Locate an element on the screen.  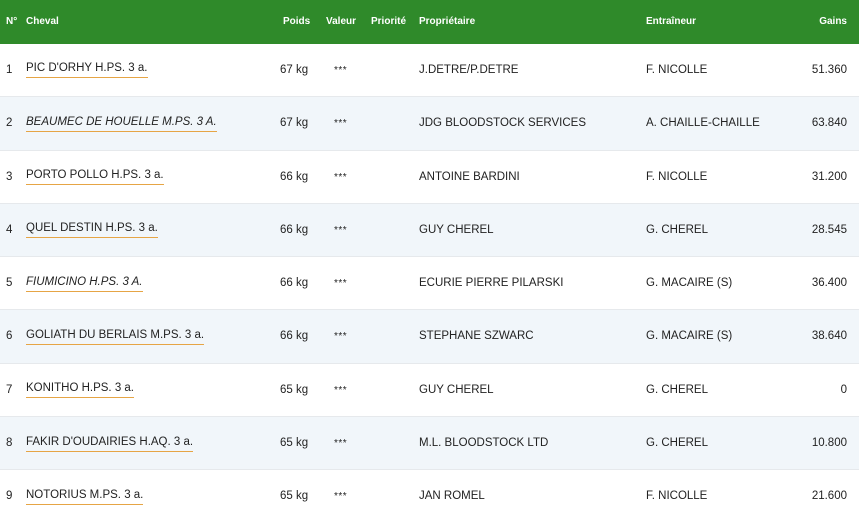
header-priority: Priorité is located at coordinates (389, 21).